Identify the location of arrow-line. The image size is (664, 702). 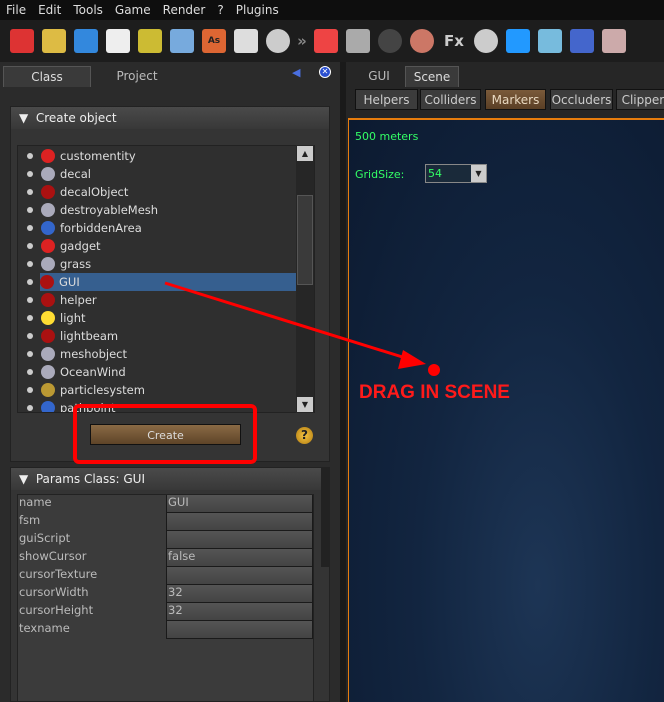
(288, 321).